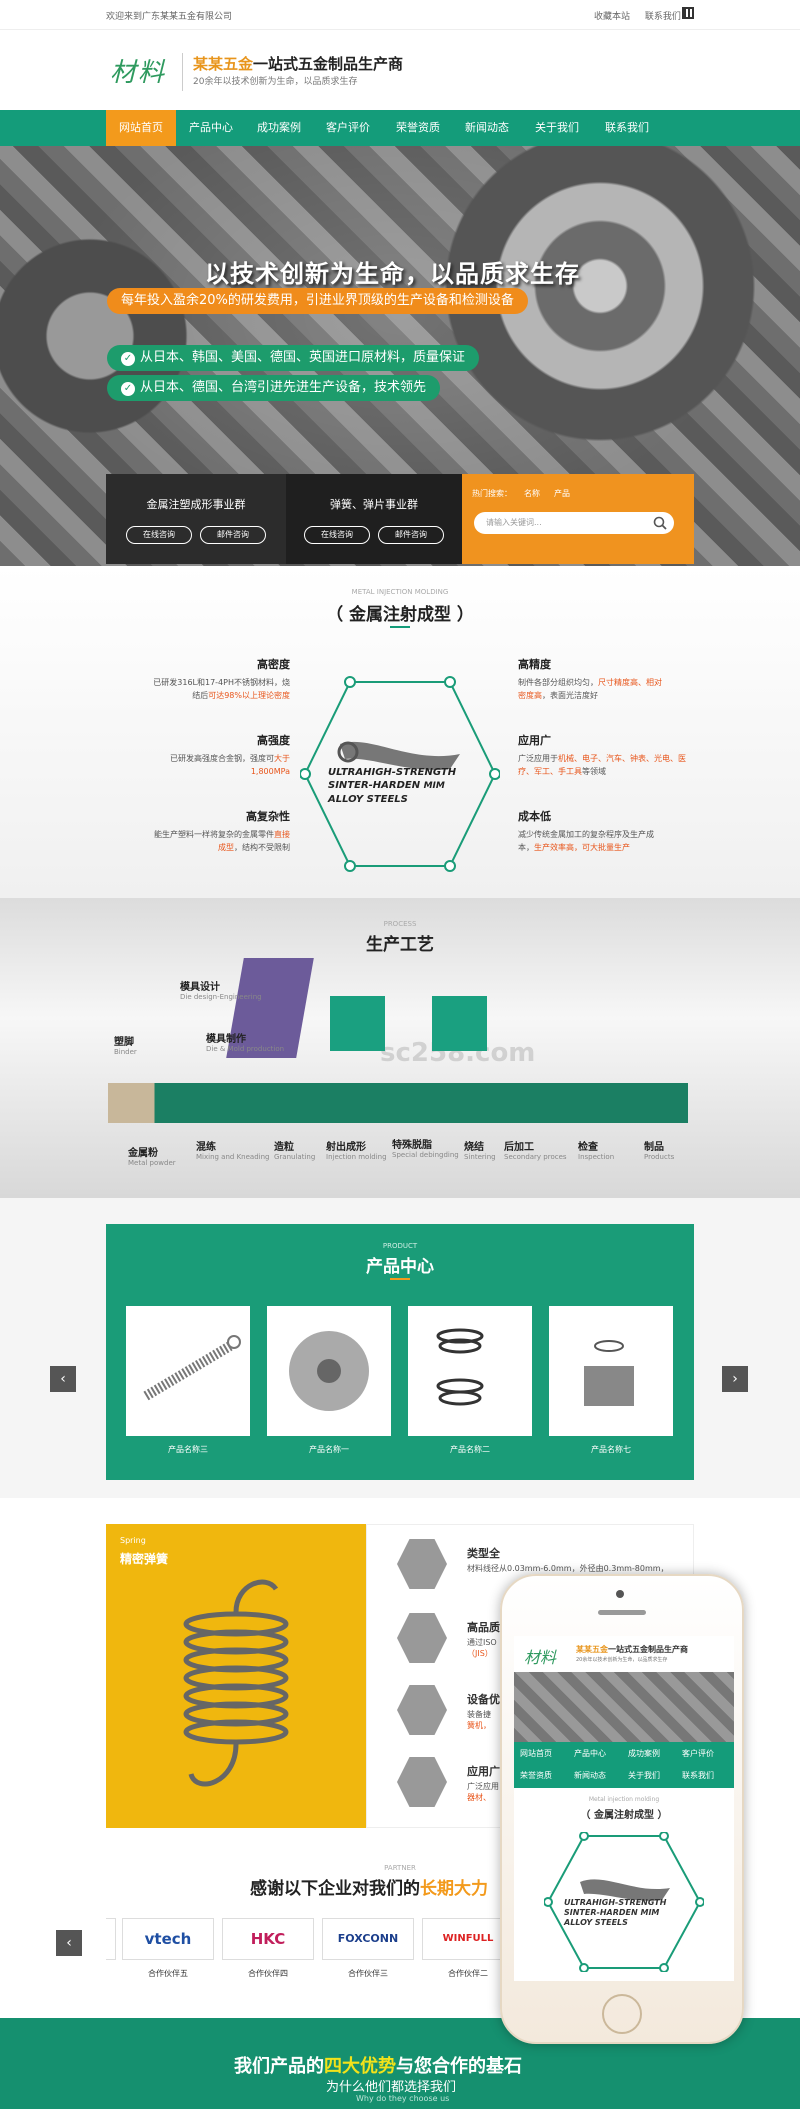 The image size is (800, 2109). Describe the element at coordinates (532, 493) in the screenshot. I see `search-tab-name: 名称` at that location.